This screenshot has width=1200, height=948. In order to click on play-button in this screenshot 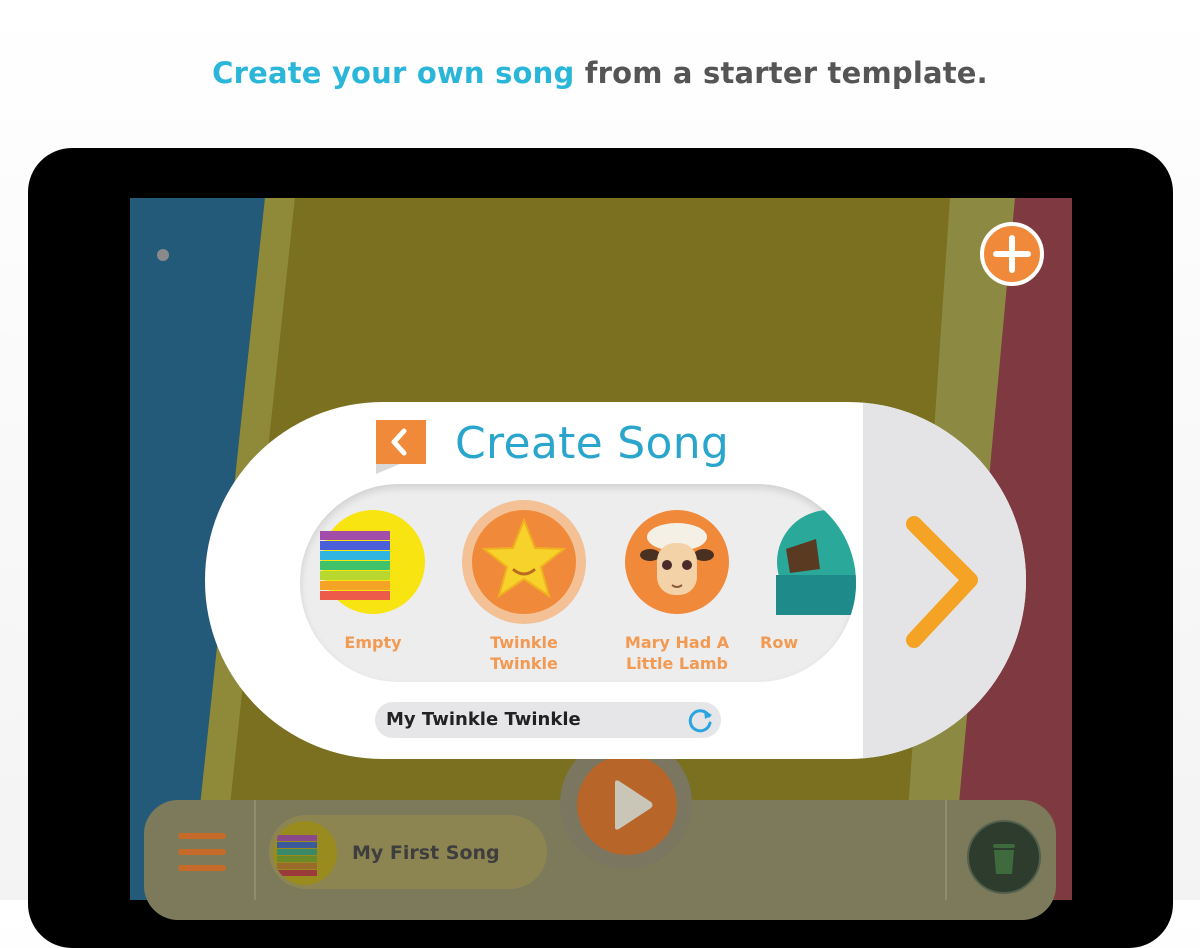, I will do `click(627, 805)`.